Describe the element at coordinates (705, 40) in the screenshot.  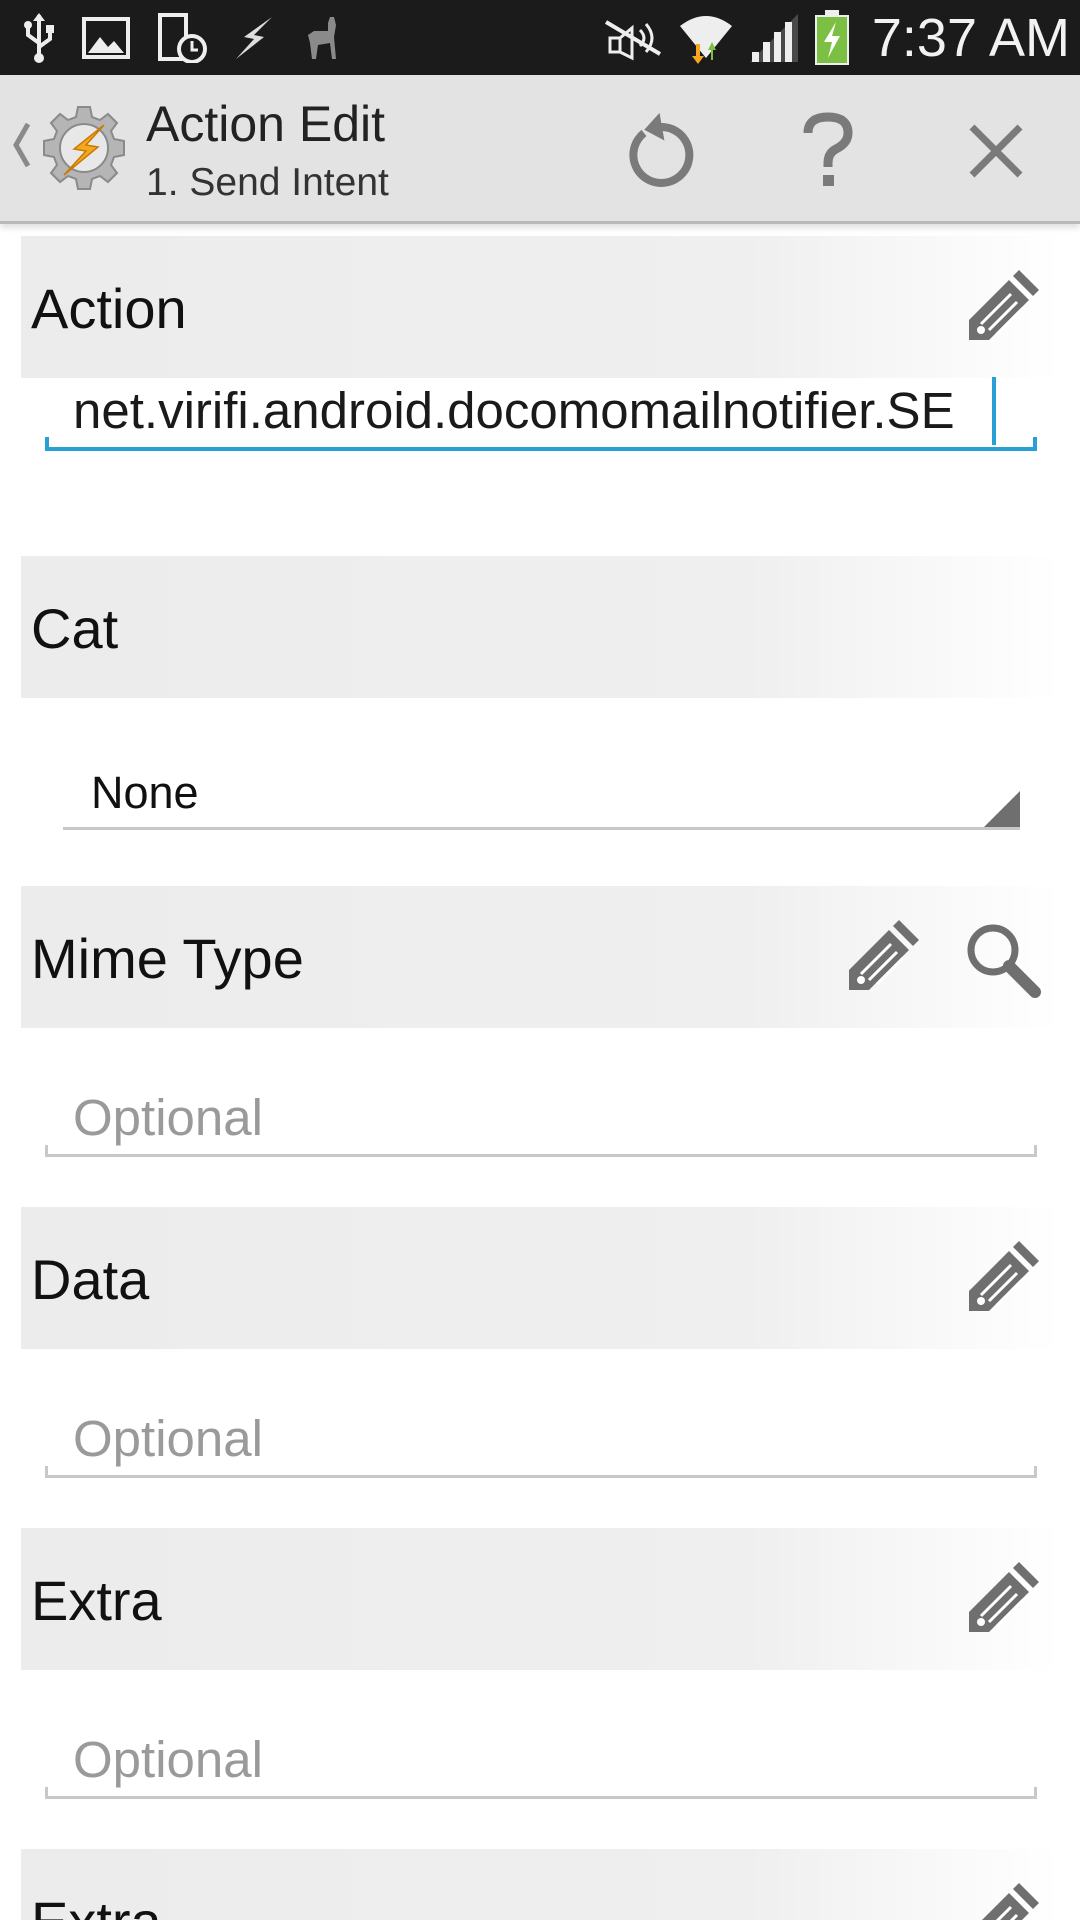
I see `wifi-icon` at that location.